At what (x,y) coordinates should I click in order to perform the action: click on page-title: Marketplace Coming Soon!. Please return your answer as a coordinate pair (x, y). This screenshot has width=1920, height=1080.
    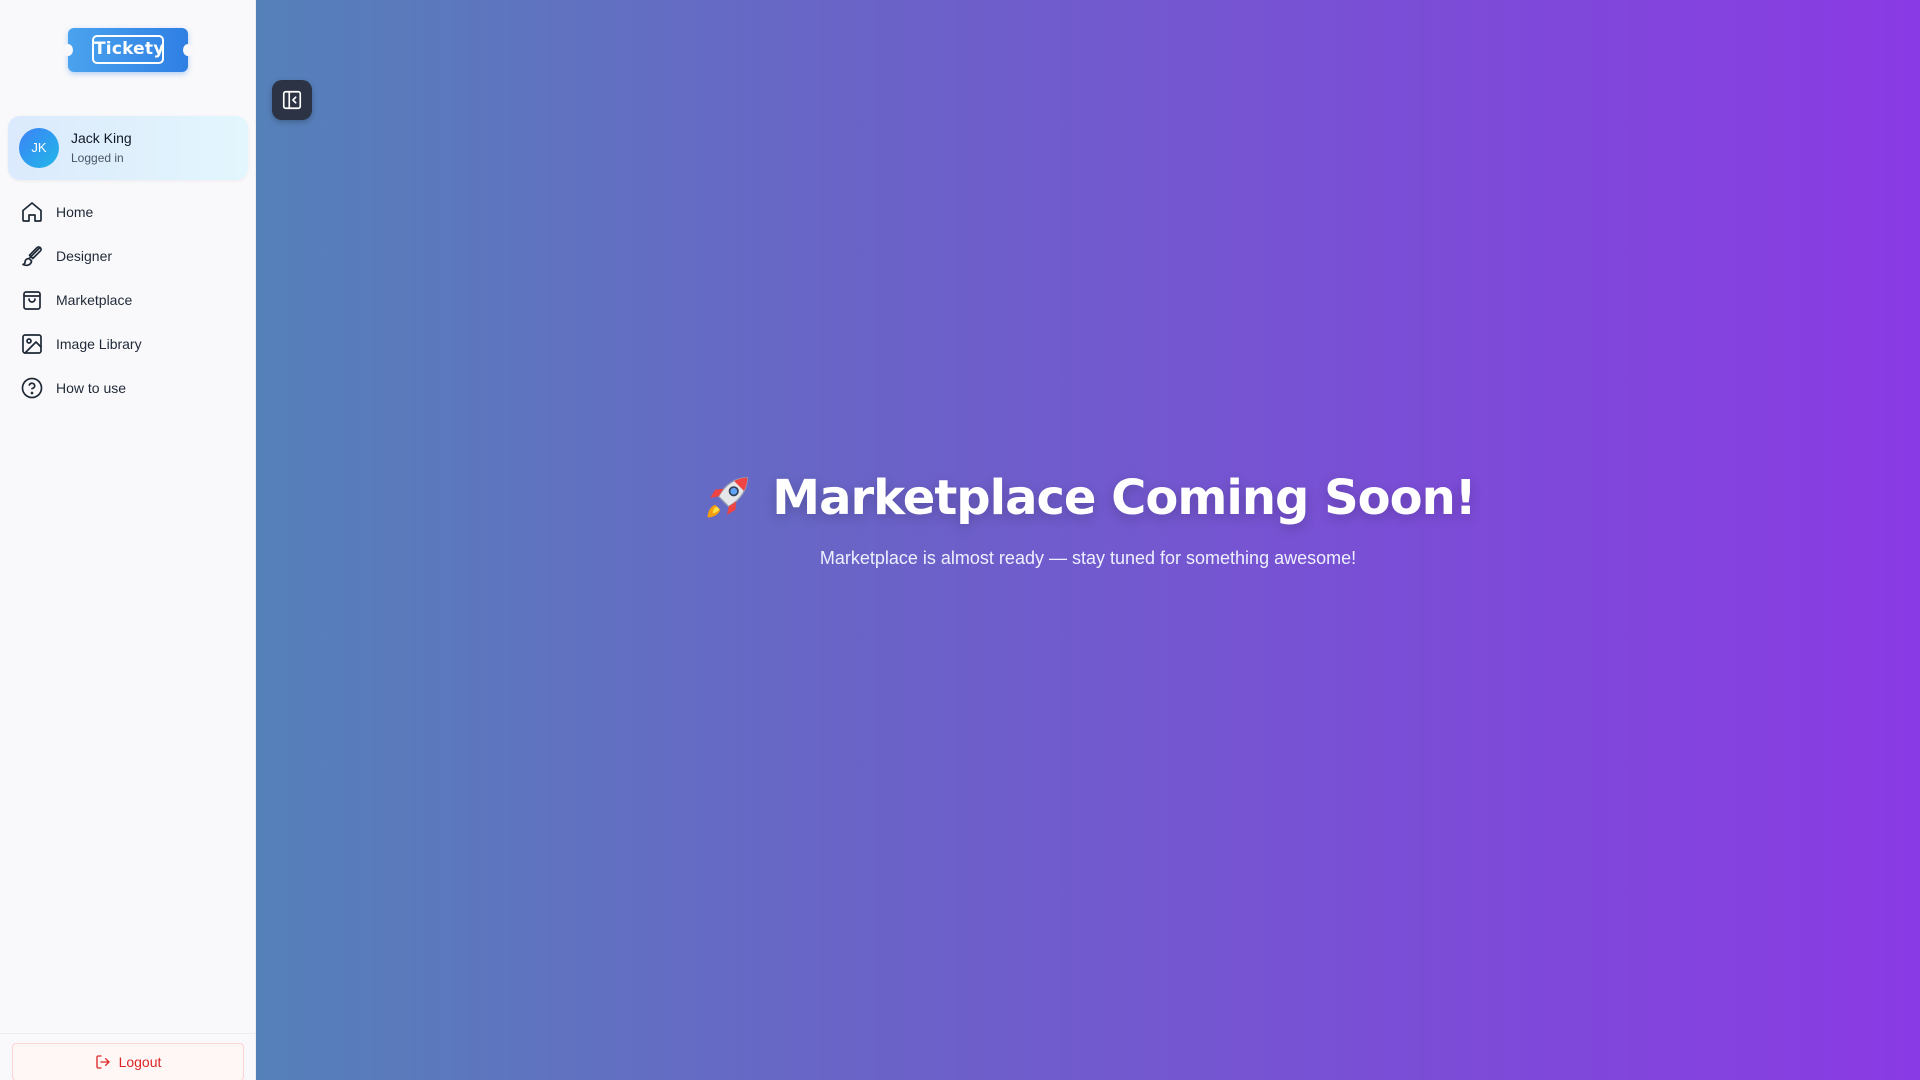
    Looking at the image, I should click on (1088, 498).